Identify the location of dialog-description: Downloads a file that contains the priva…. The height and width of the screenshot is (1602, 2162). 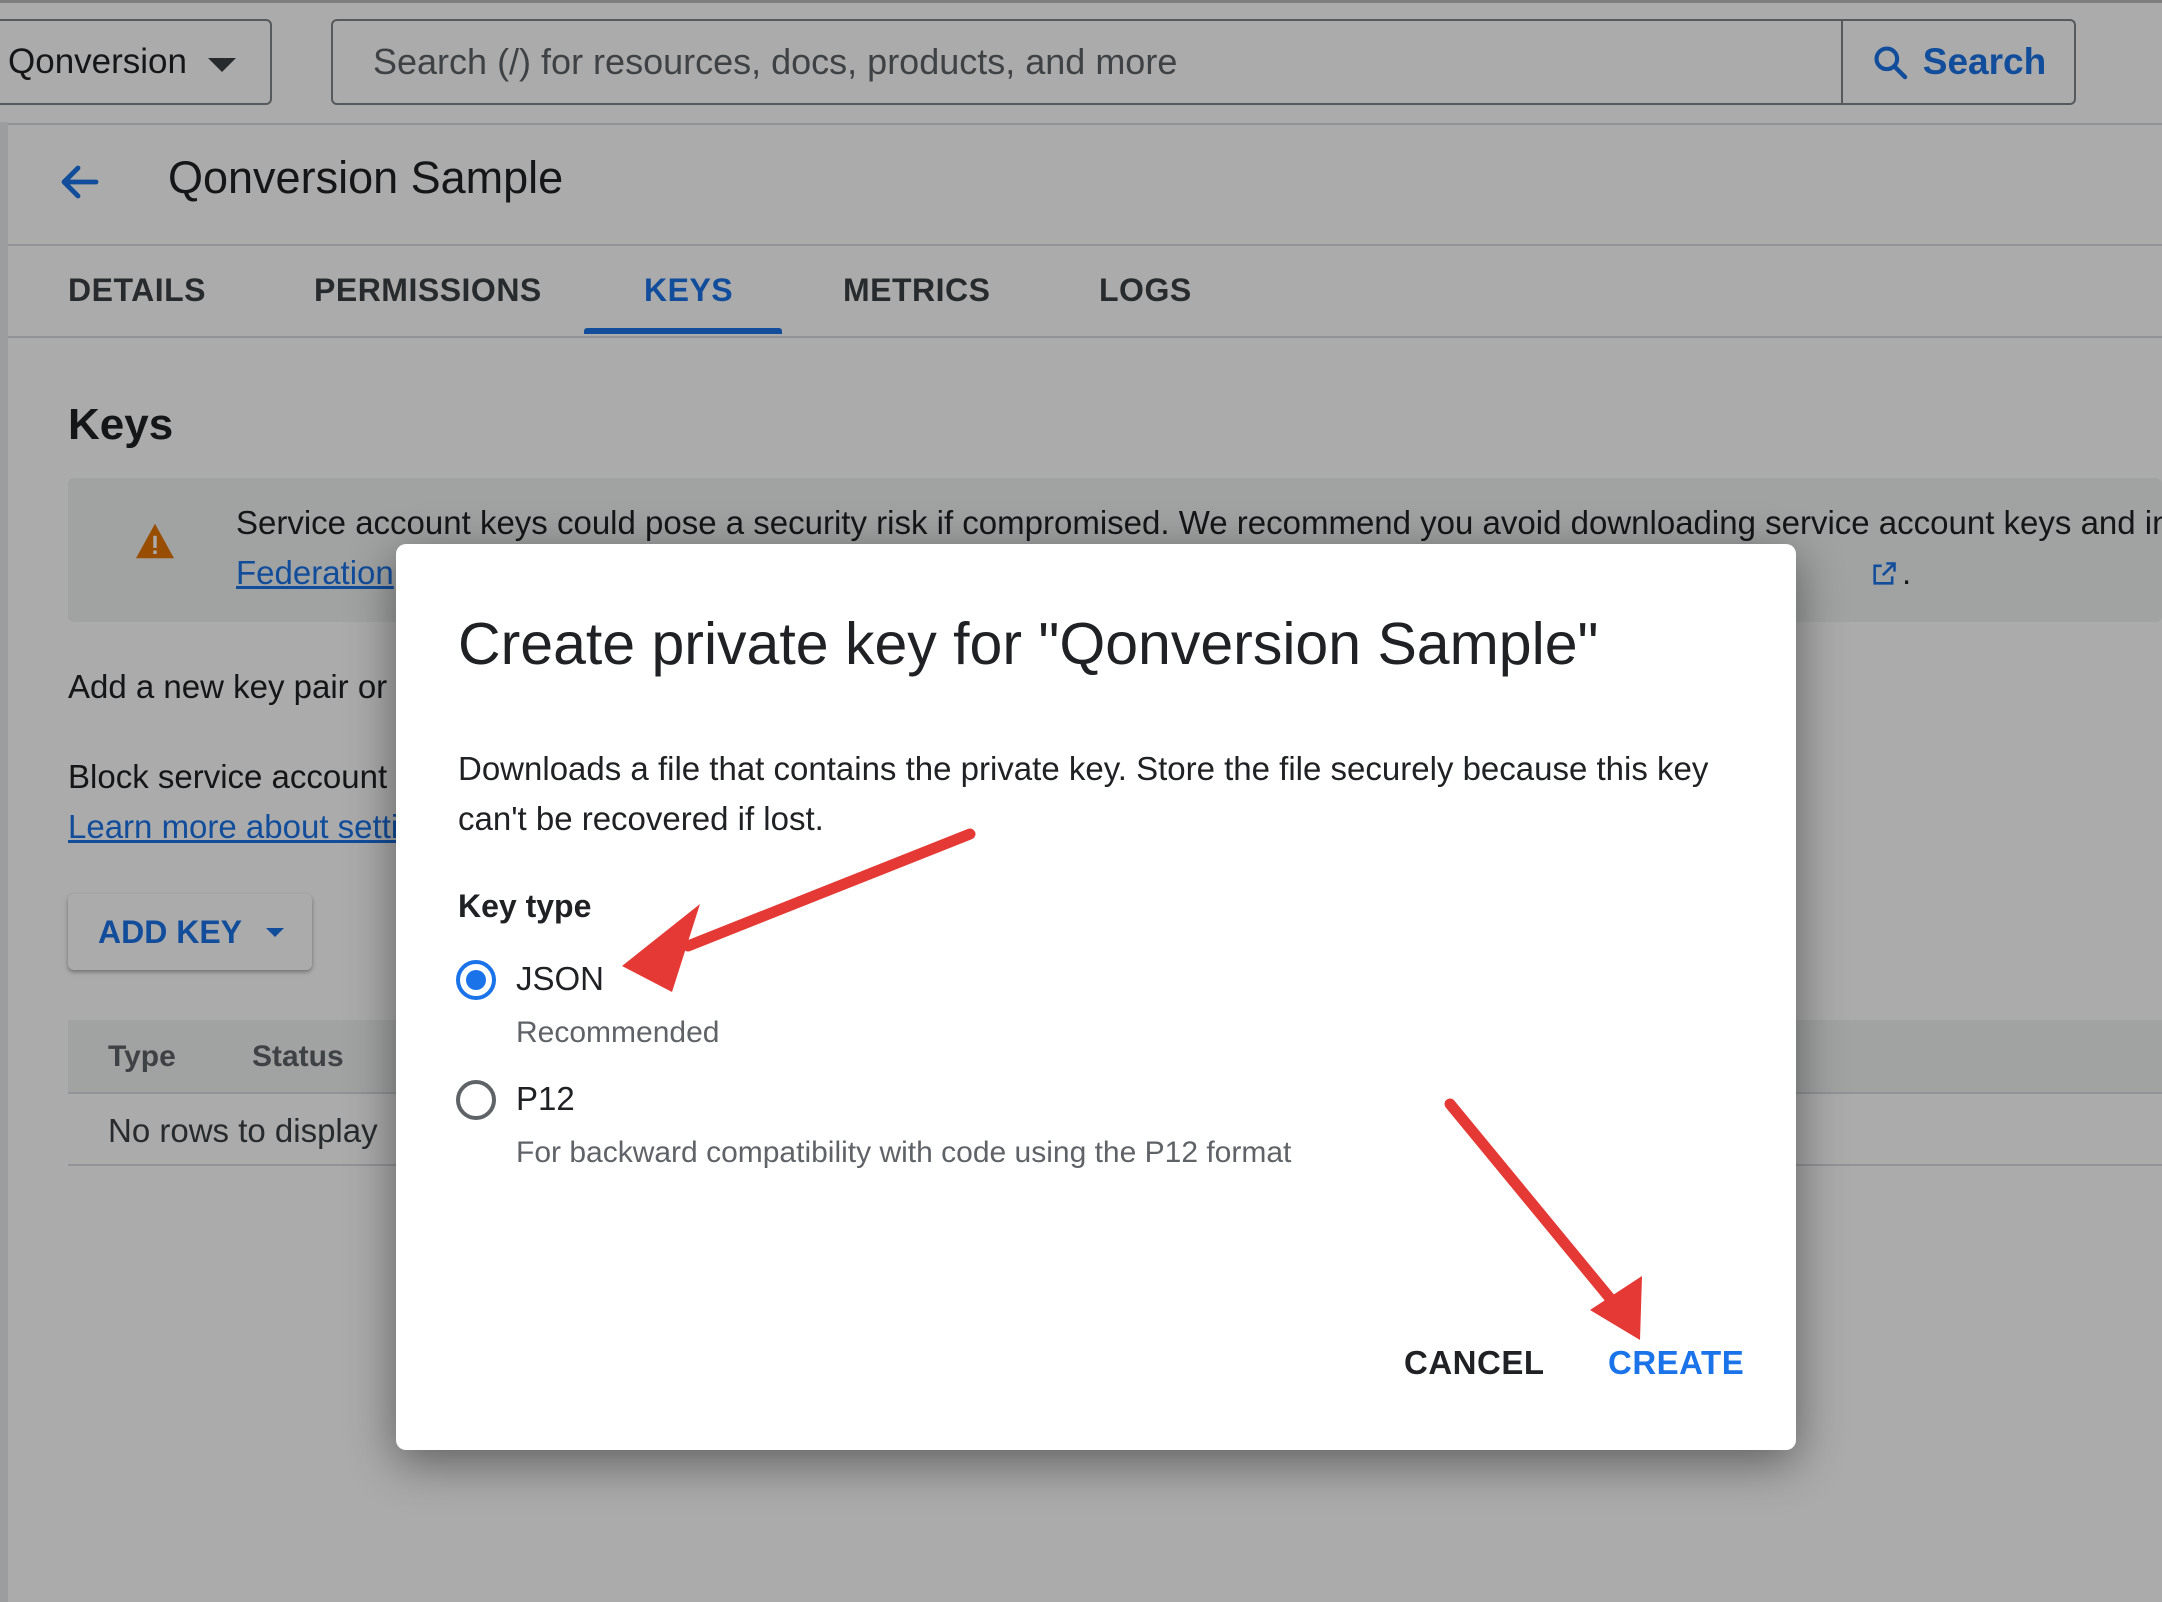
(1083, 793).